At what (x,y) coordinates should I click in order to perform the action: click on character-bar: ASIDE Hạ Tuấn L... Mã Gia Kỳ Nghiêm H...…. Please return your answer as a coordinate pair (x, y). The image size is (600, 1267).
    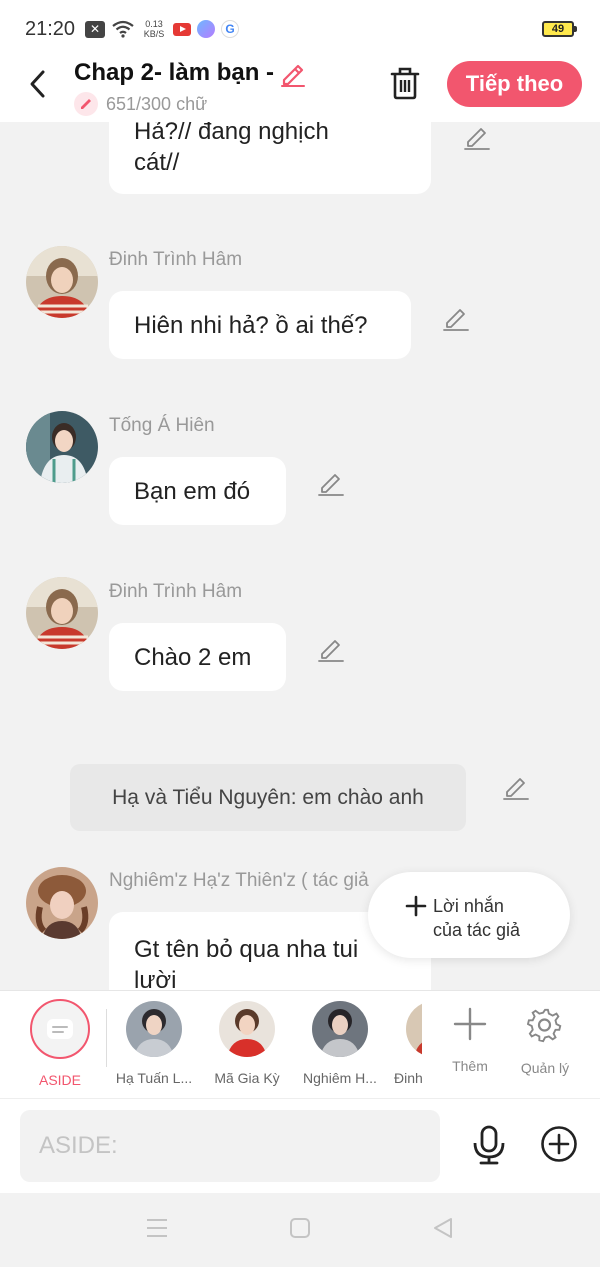
    Looking at the image, I should click on (300, 1044).